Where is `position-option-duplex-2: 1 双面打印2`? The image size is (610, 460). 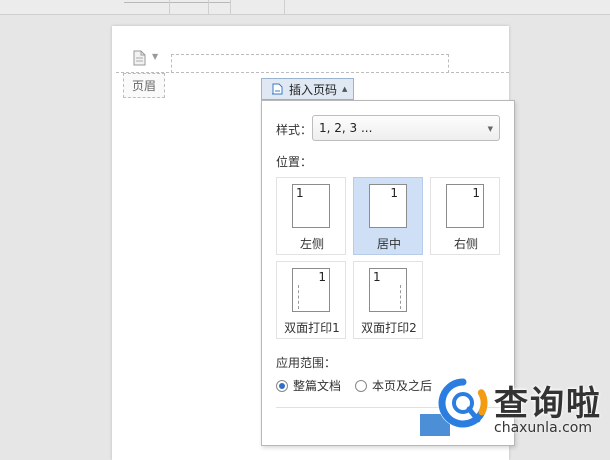 position-option-duplex-2: 1 双面打印2 is located at coordinates (388, 300).